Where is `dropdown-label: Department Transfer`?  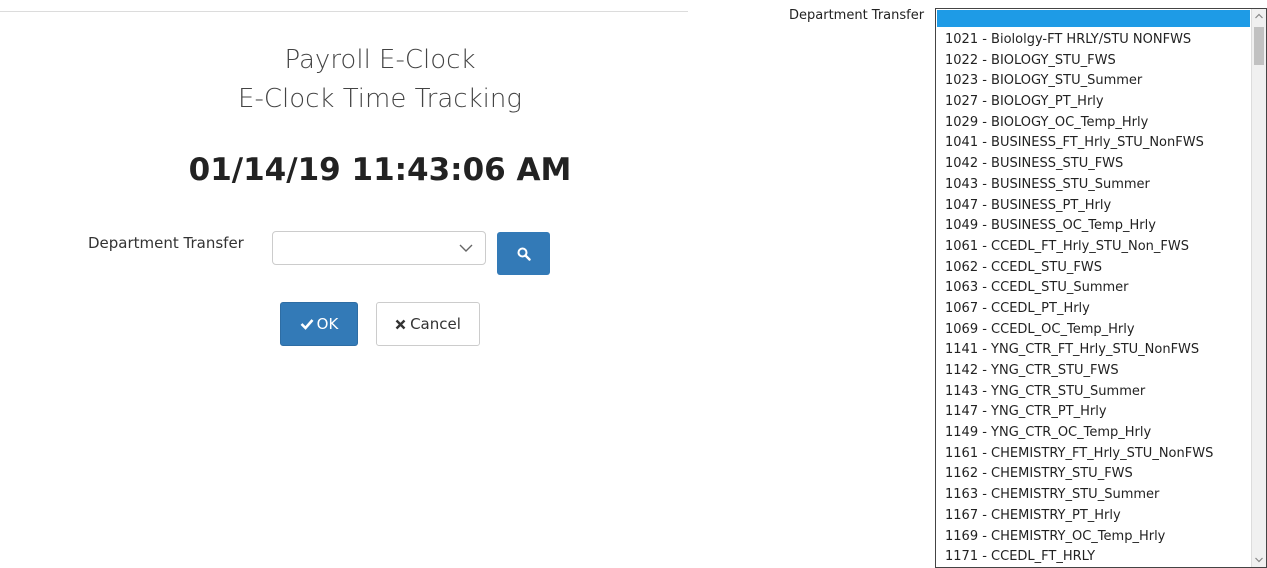
dropdown-label: Department Transfer is located at coordinates (857, 15).